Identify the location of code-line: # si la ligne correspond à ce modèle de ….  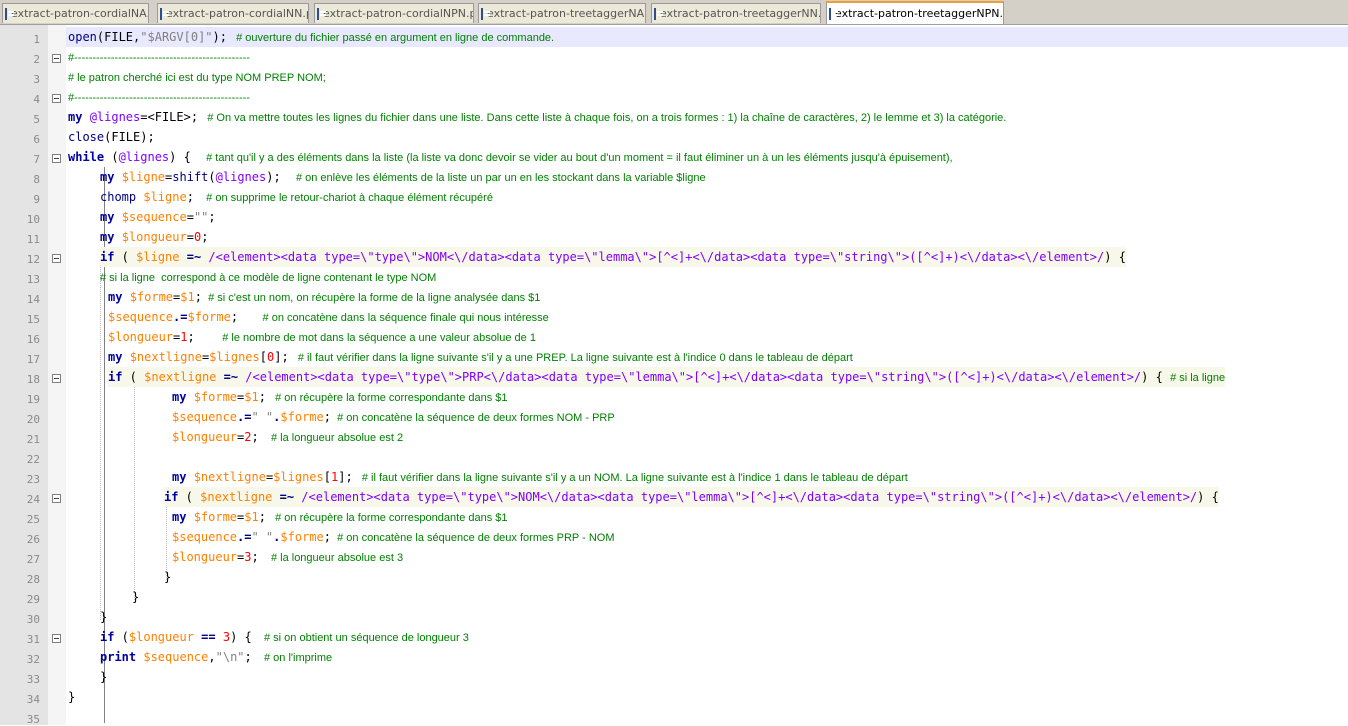
(268, 277).